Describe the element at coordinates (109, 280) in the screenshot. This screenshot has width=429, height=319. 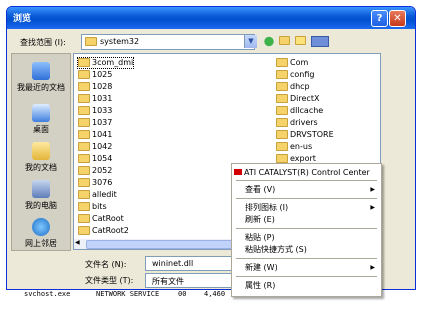
I see `filetype-label: 文件类型 (T):` at that location.